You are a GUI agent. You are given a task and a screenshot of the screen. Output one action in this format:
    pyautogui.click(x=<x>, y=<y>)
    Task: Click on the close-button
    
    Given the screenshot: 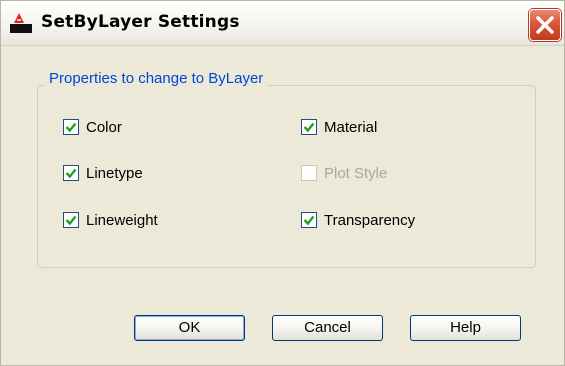 What is the action you would take?
    pyautogui.click(x=545, y=25)
    